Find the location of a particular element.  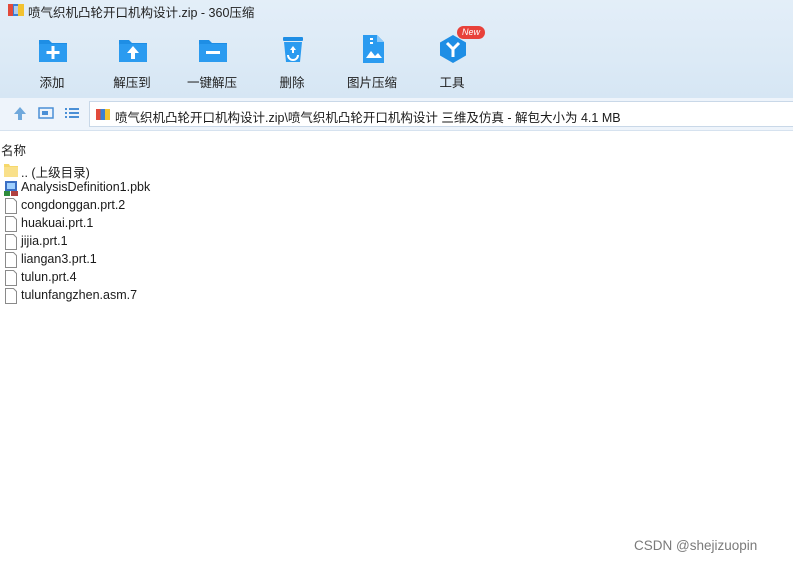

add-label: 添加 is located at coordinates (52, 83).